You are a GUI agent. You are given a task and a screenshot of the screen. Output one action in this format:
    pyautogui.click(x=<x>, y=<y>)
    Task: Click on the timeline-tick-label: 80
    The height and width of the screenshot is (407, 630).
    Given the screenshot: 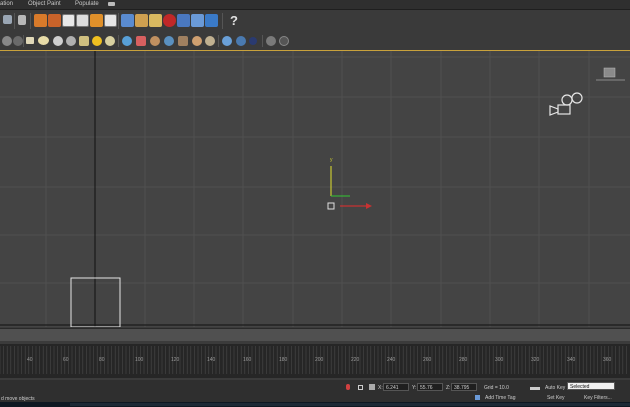 What is the action you would take?
    pyautogui.click(x=102, y=360)
    